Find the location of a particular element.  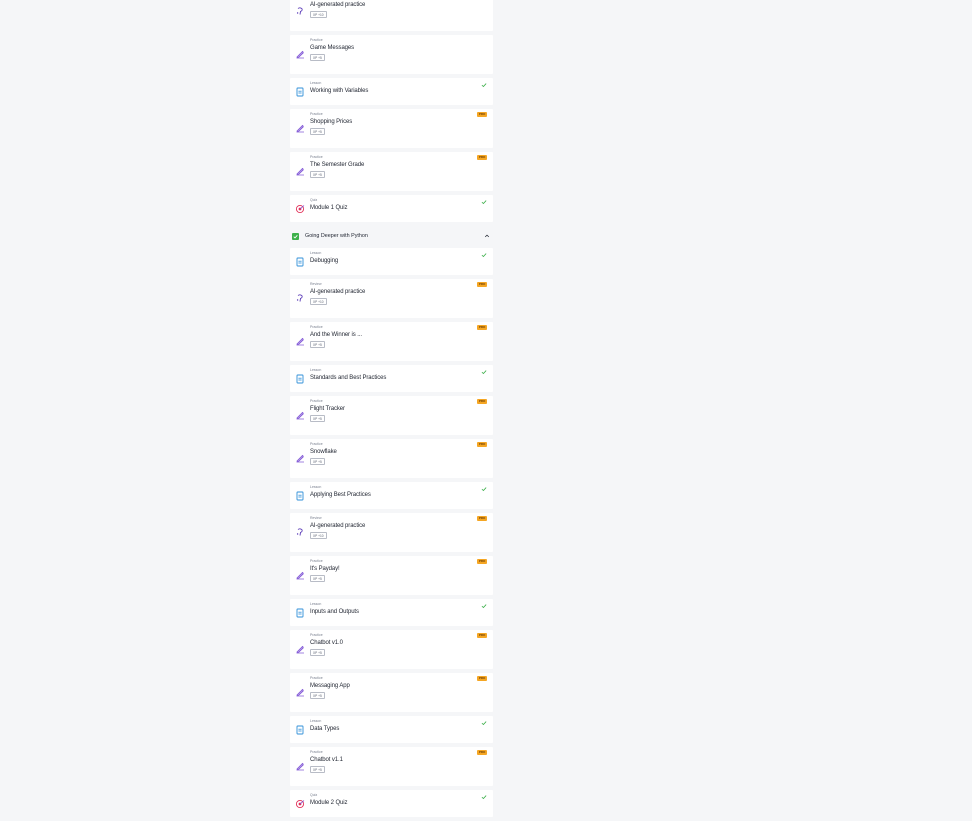

lesson-item-card: Lesson Data Types is located at coordinates (391, 729).